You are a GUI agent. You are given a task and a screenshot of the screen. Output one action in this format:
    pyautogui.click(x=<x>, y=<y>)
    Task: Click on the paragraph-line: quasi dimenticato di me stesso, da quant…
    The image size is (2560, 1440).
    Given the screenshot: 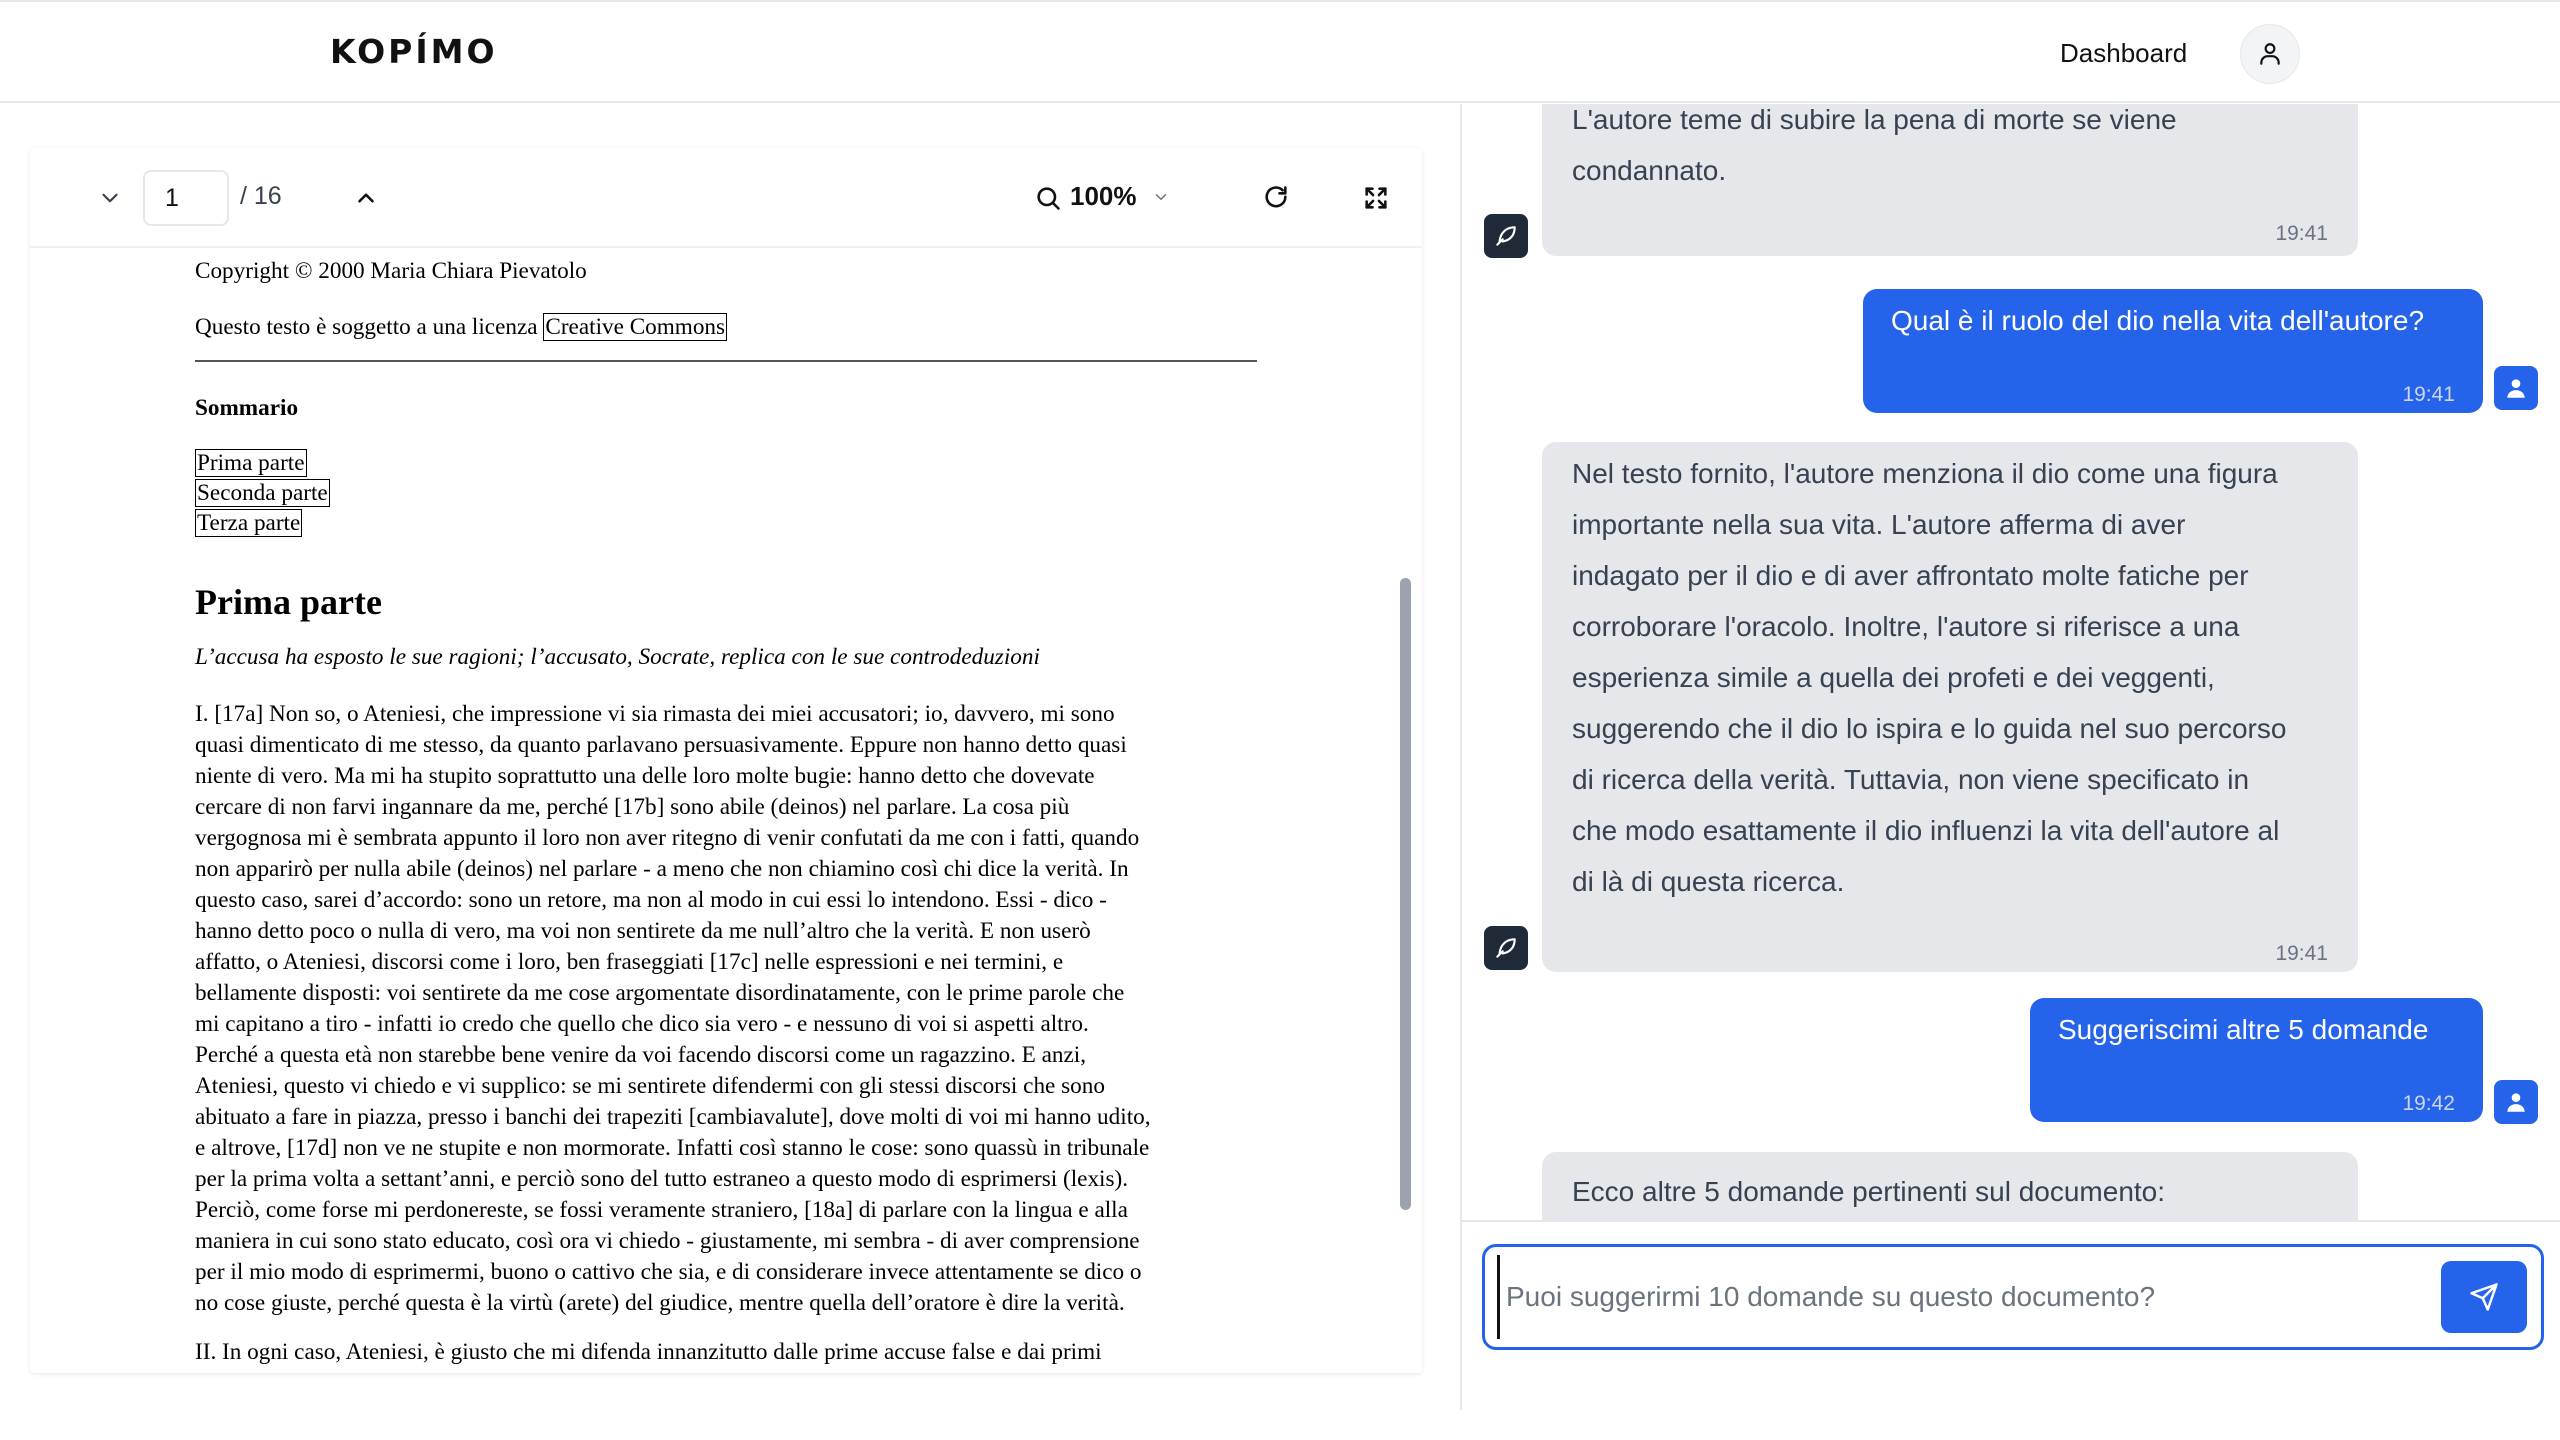 What is the action you would take?
    pyautogui.click(x=661, y=745)
    